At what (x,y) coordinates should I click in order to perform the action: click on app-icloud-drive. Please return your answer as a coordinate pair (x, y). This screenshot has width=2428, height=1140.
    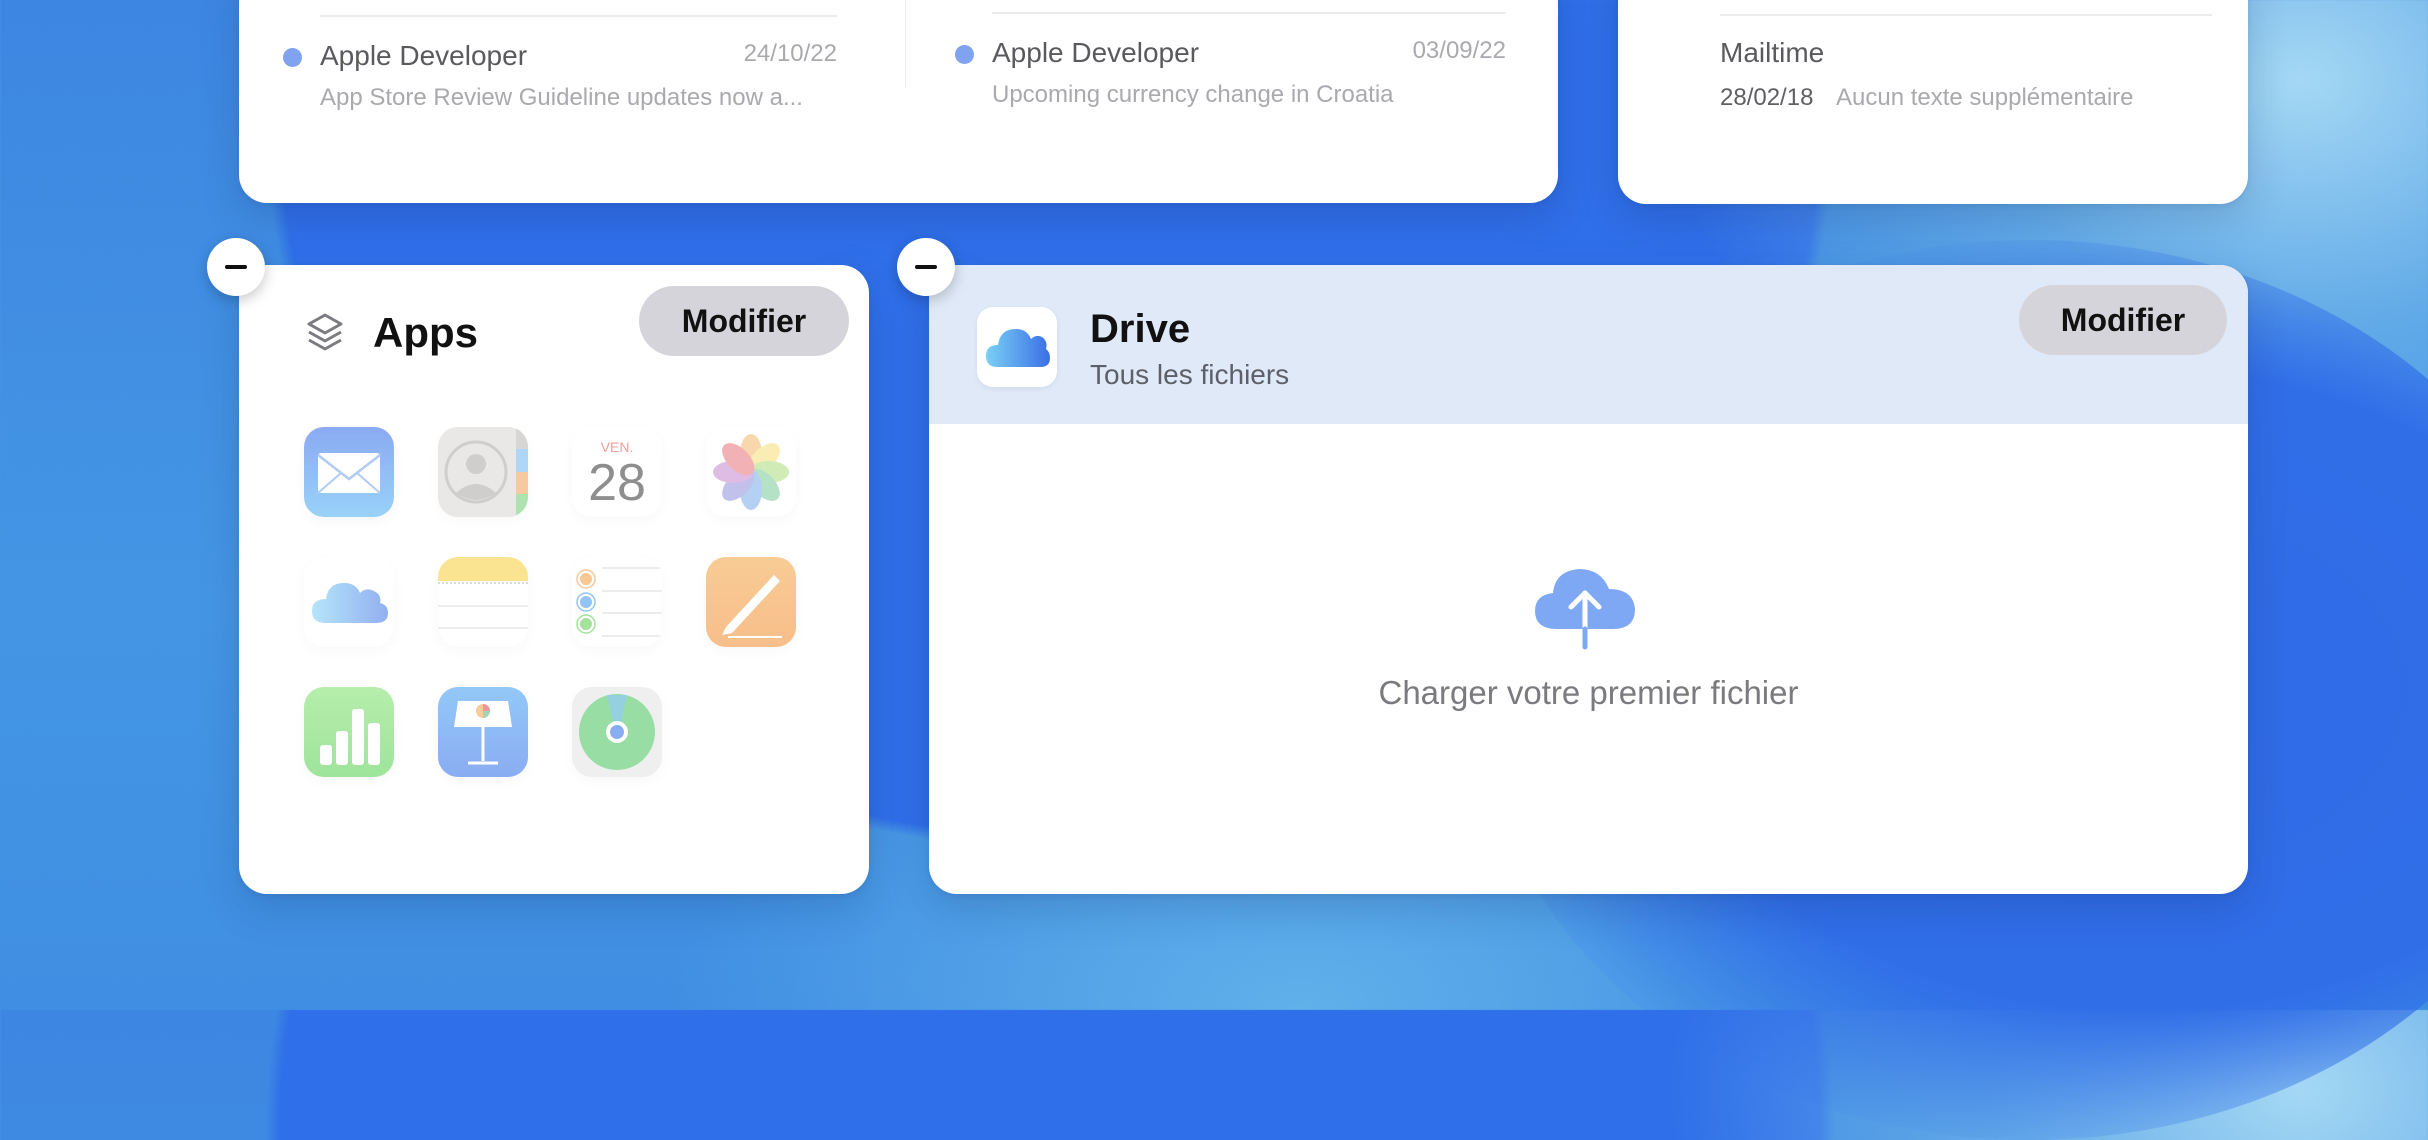
    Looking at the image, I should click on (349, 602).